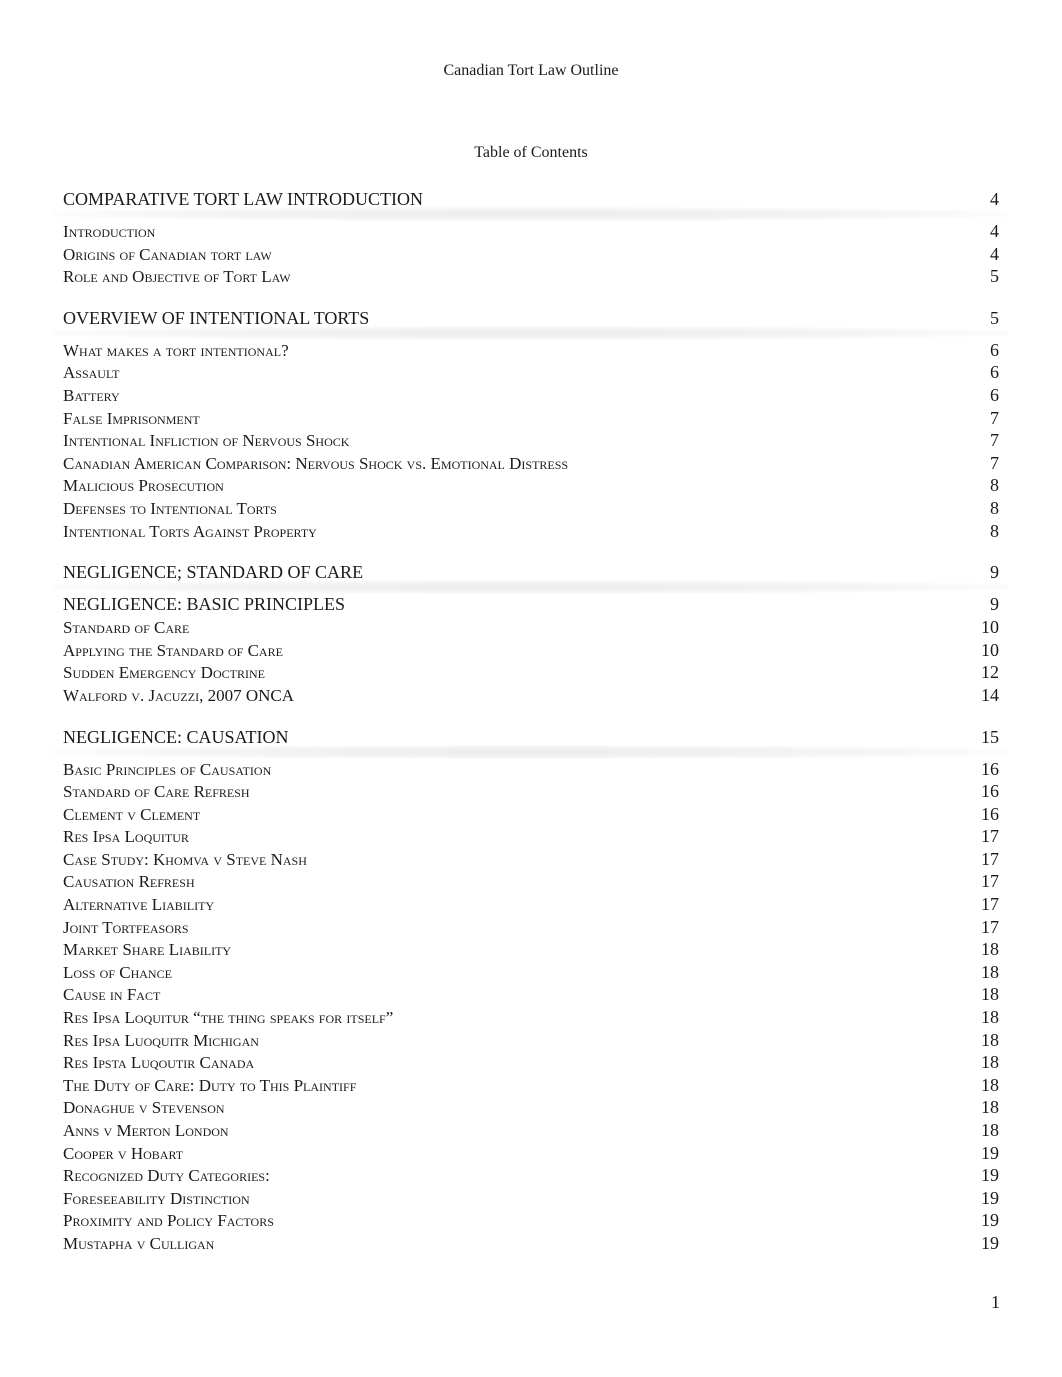  I want to click on entry-label: Standard of Care, so click(126, 628).